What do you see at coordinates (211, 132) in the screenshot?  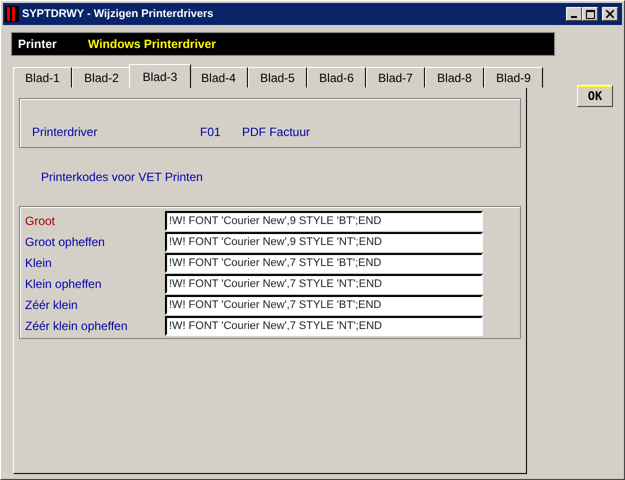 I see `driver-code: F01` at bounding box center [211, 132].